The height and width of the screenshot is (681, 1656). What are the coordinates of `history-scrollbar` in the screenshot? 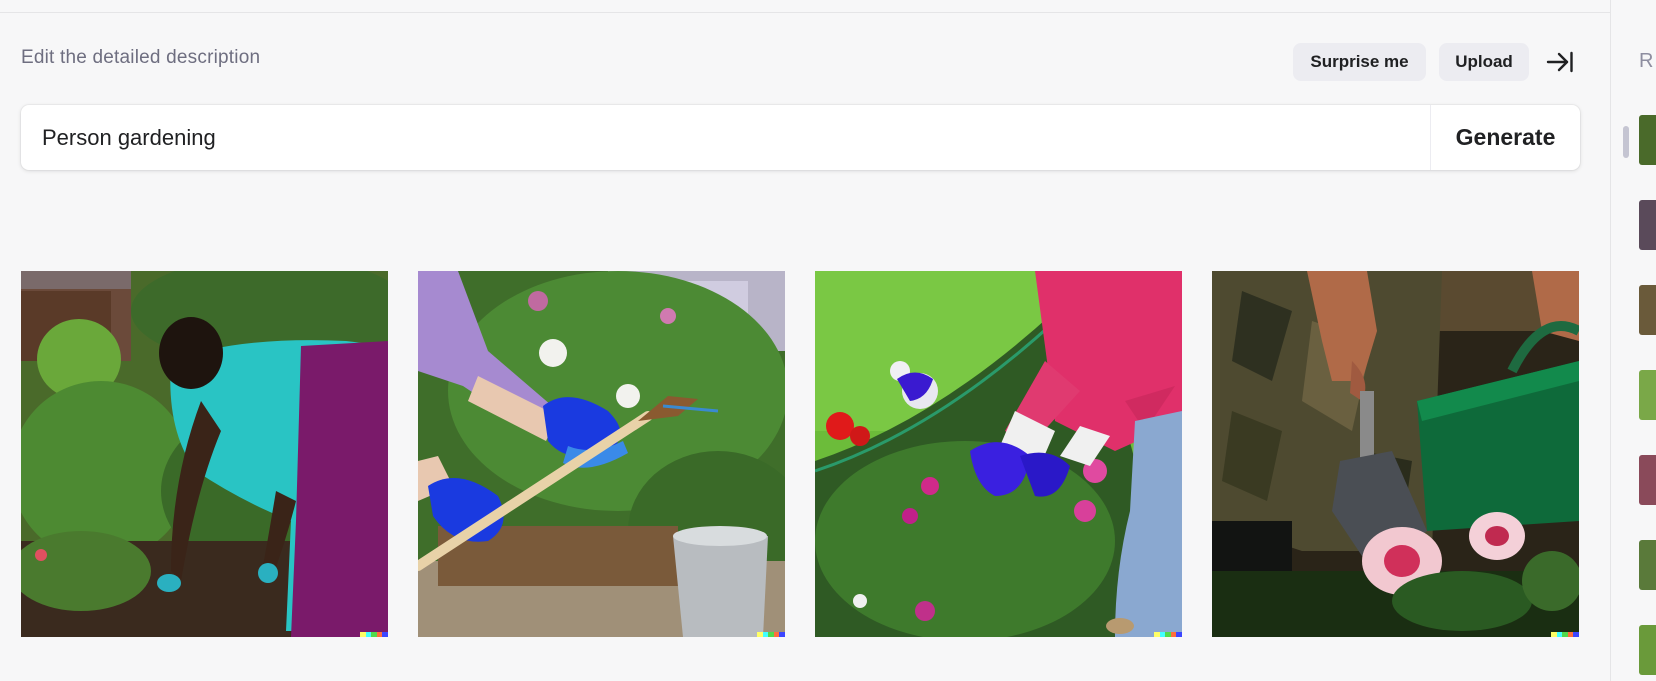 It's located at (1626, 142).